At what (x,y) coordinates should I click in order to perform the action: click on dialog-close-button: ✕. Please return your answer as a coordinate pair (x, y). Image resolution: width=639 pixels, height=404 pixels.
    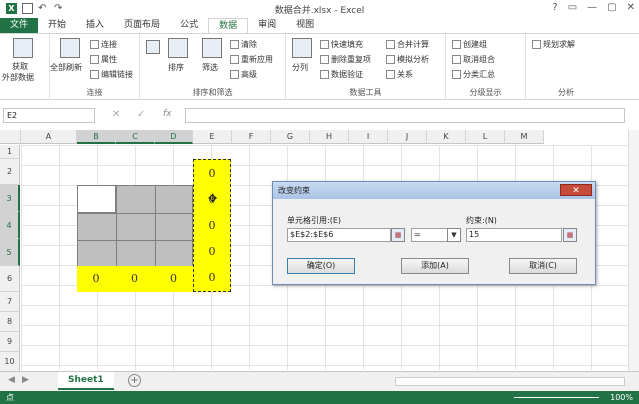
    Looking at the image, I should click on (576, 190).